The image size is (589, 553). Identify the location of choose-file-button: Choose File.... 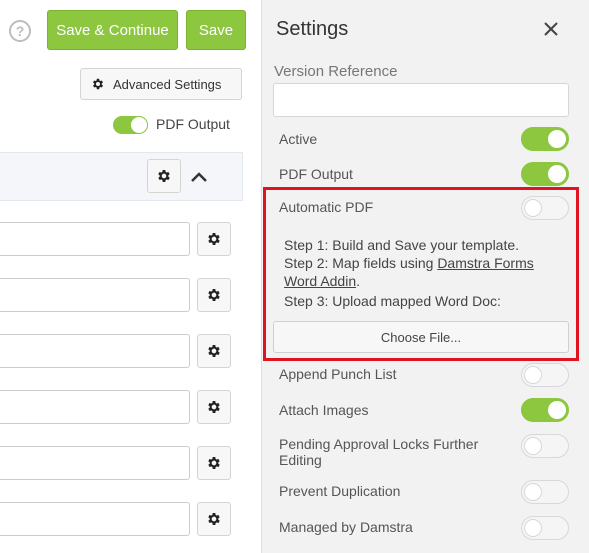
(421, 337).